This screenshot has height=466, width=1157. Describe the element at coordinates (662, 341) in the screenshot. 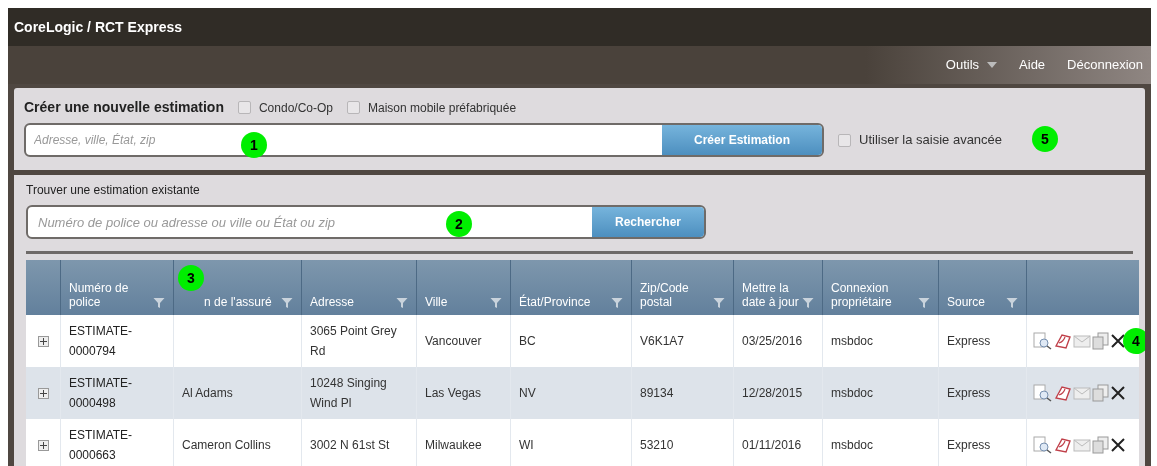

I see `table-cell-text: V6K1A7` at that location.